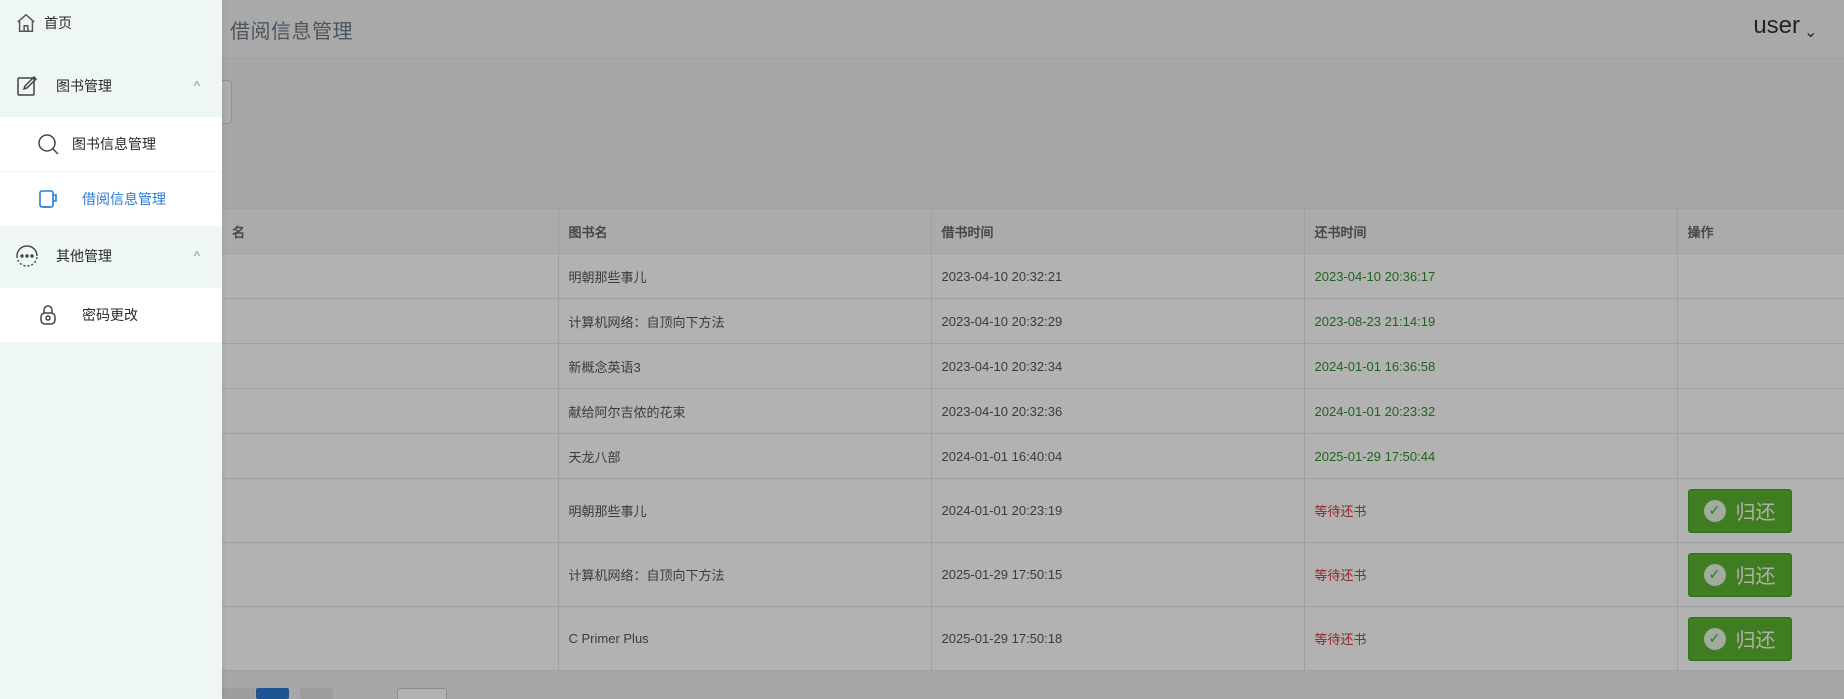 The width and height of the screenshot is (1844, 699). I want to click on edit-icon, so click(27, 86).